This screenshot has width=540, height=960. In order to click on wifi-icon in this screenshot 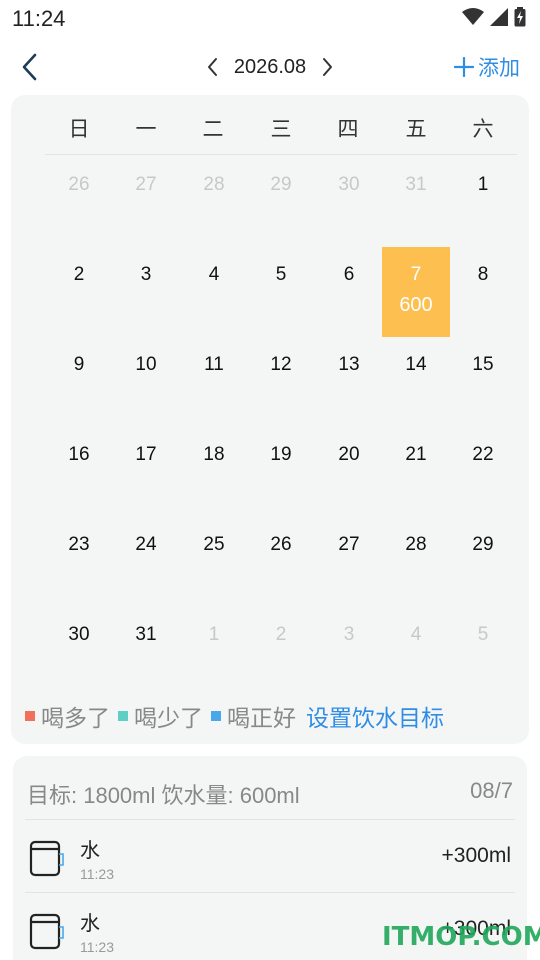, I will do `click(473, 16)`.